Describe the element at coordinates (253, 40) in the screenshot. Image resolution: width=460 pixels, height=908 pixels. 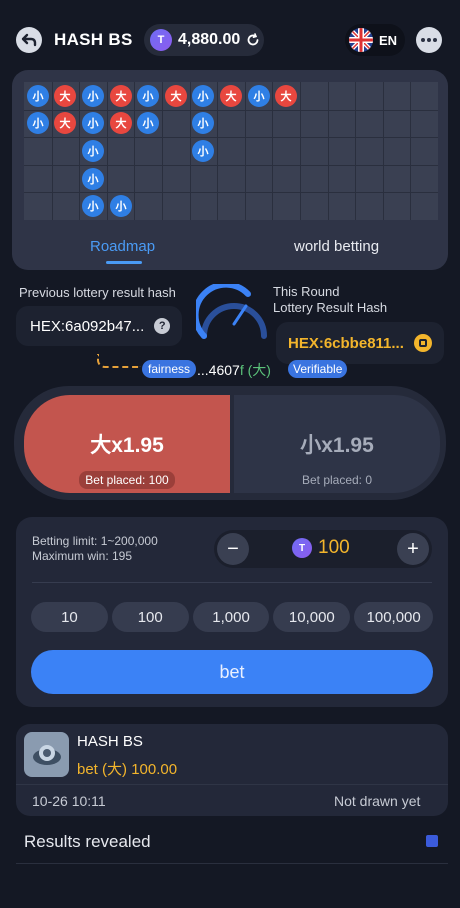
I see `refresh-icon` at that location.